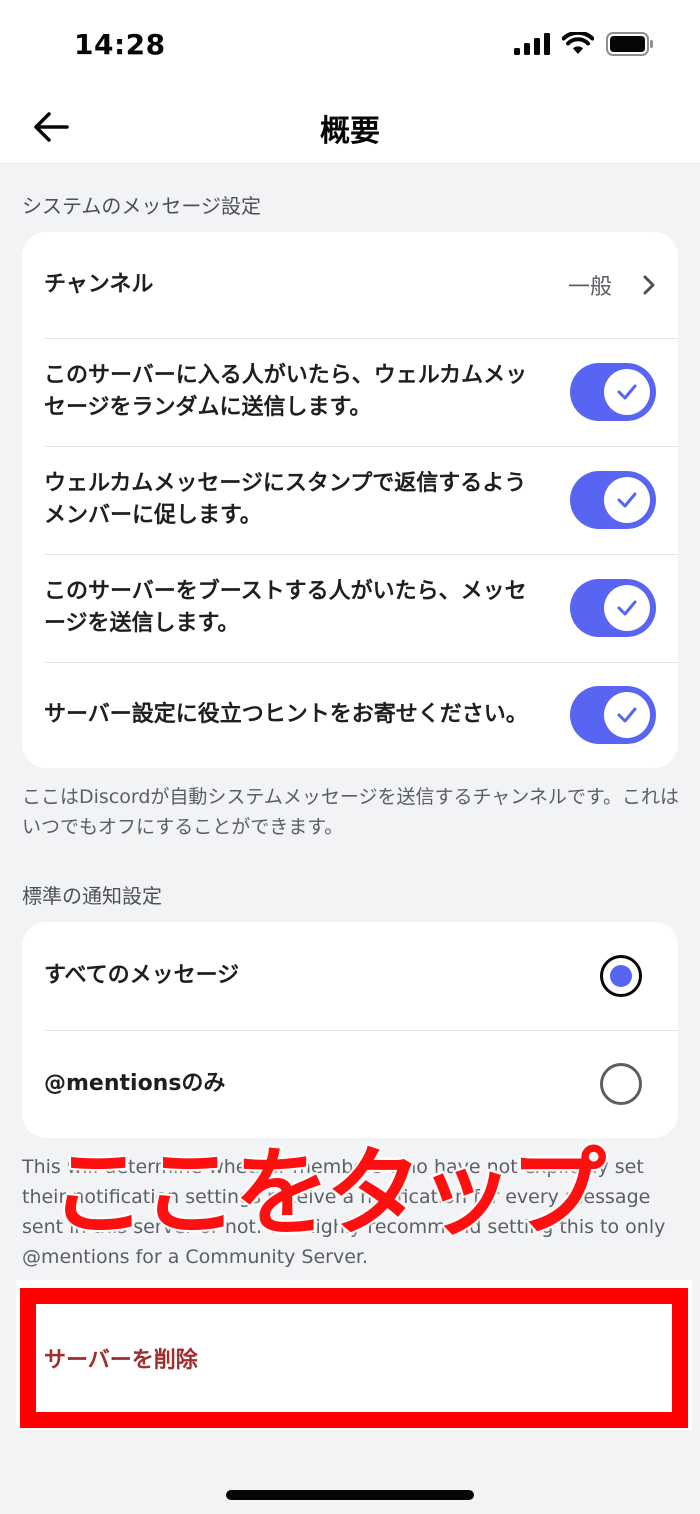 The width and height of the screenshot is (700, 1514). I want to click on cellular-signal-icon, so click(532, 44).